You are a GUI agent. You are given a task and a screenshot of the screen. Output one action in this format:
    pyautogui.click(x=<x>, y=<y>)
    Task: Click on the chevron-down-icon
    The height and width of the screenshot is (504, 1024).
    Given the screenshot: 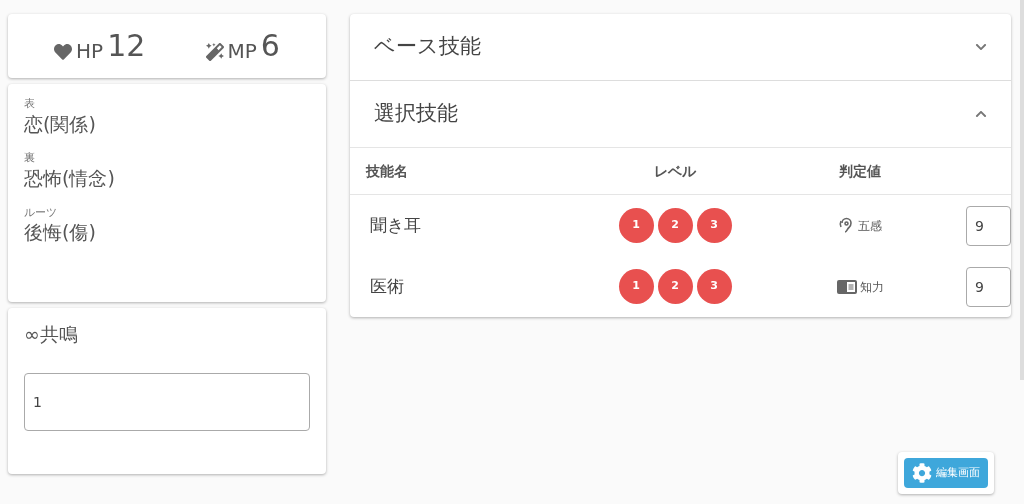 What is the action you would take?
    pyautogui.click(x=981, y=47)
    